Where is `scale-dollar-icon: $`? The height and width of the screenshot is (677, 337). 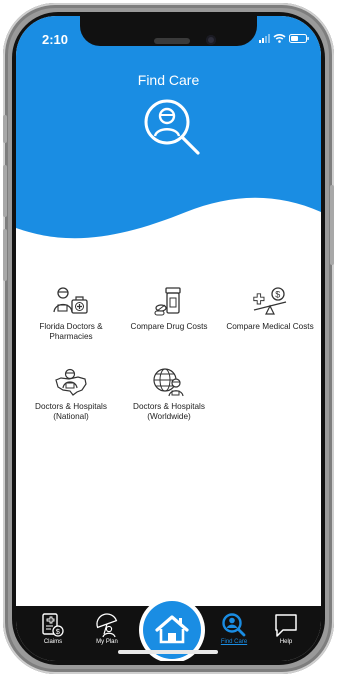 scale-dollar-icon: $ is located at coordinates (270, 301).